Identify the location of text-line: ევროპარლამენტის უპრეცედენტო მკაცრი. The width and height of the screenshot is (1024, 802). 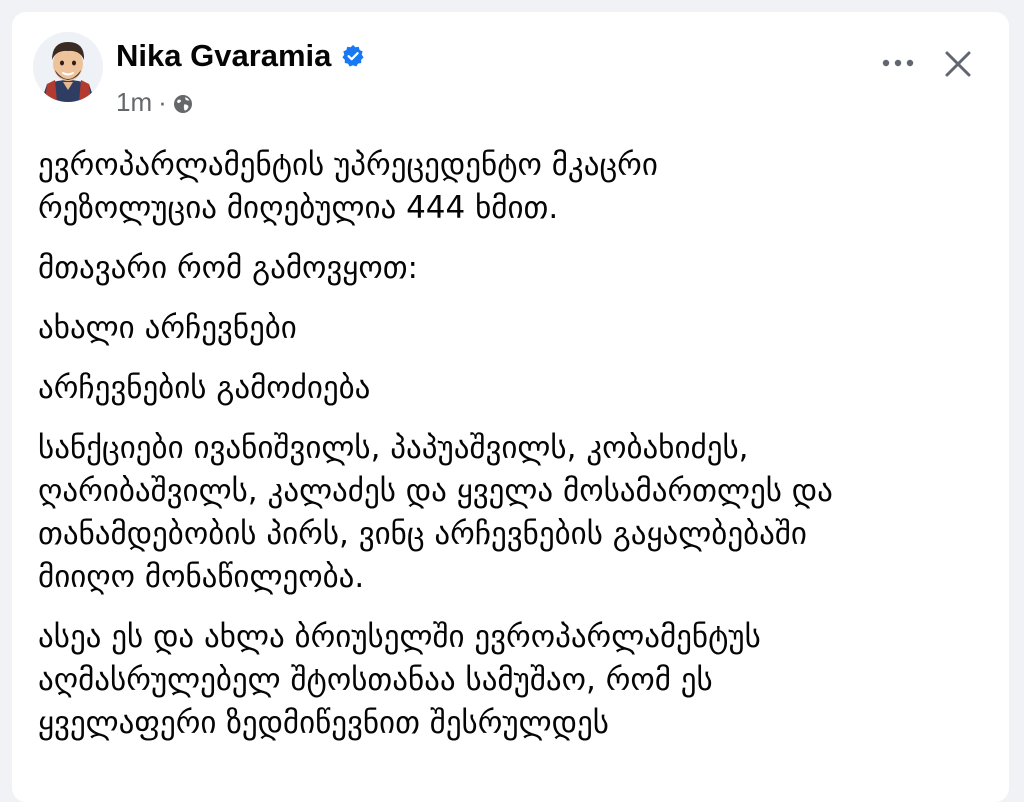
(348, 165).